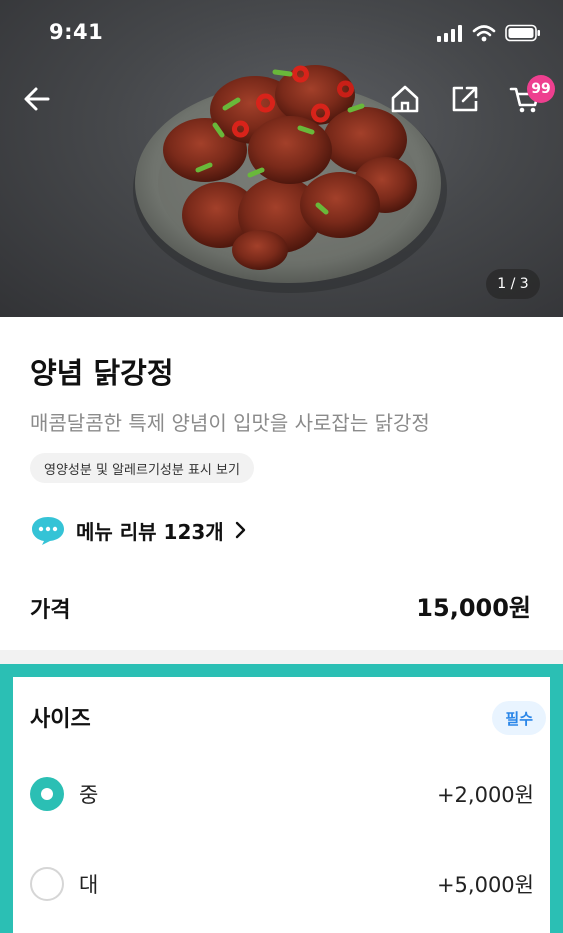 The width and height of the screenshot is (563, 933). Describe the element at coordinates (473, 608) in the screenshot. I see `price-value: 15,000원` at that location.